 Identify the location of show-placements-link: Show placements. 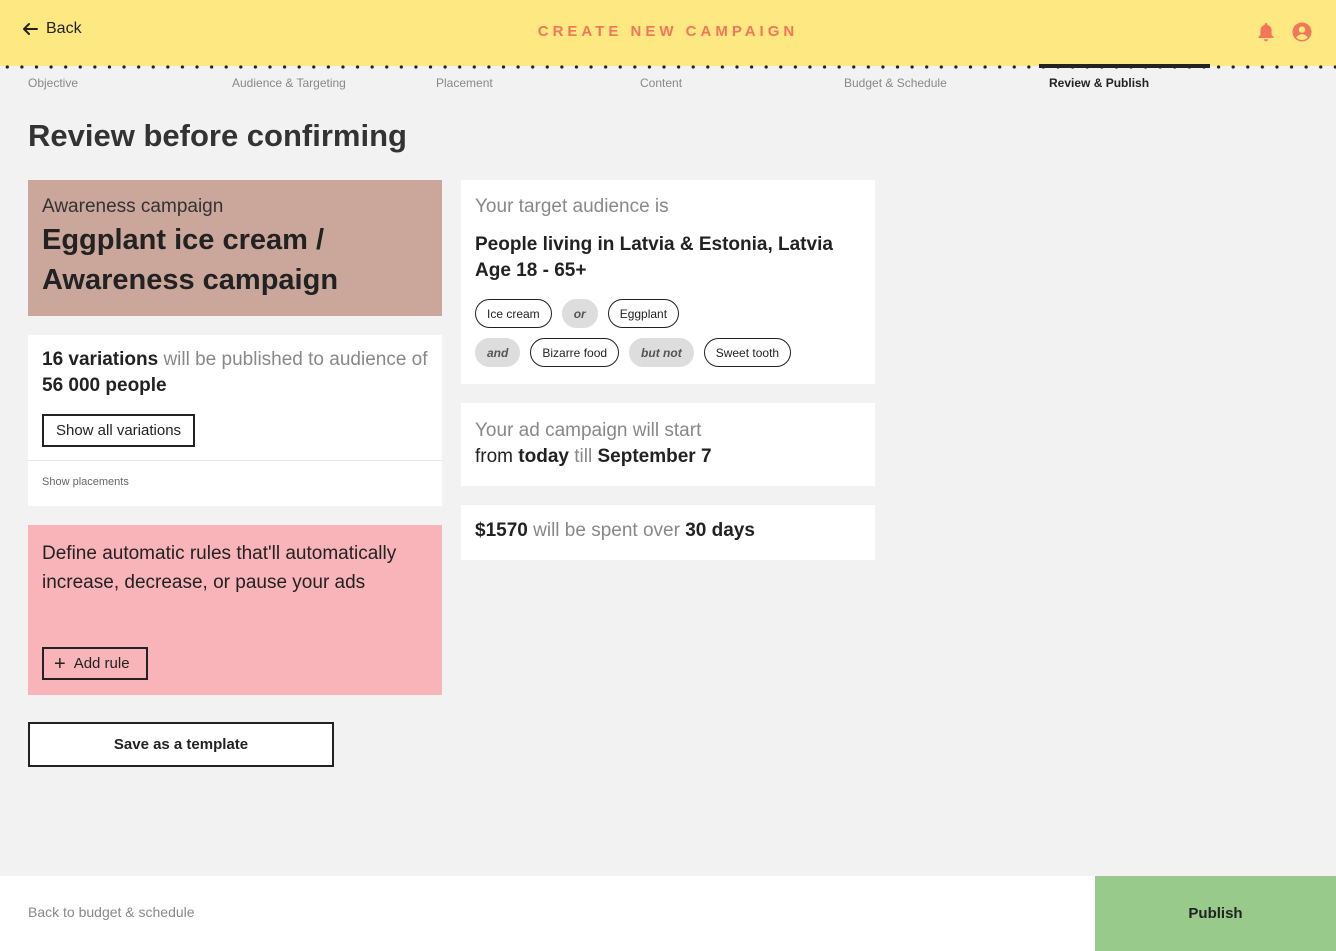
(85, 482).